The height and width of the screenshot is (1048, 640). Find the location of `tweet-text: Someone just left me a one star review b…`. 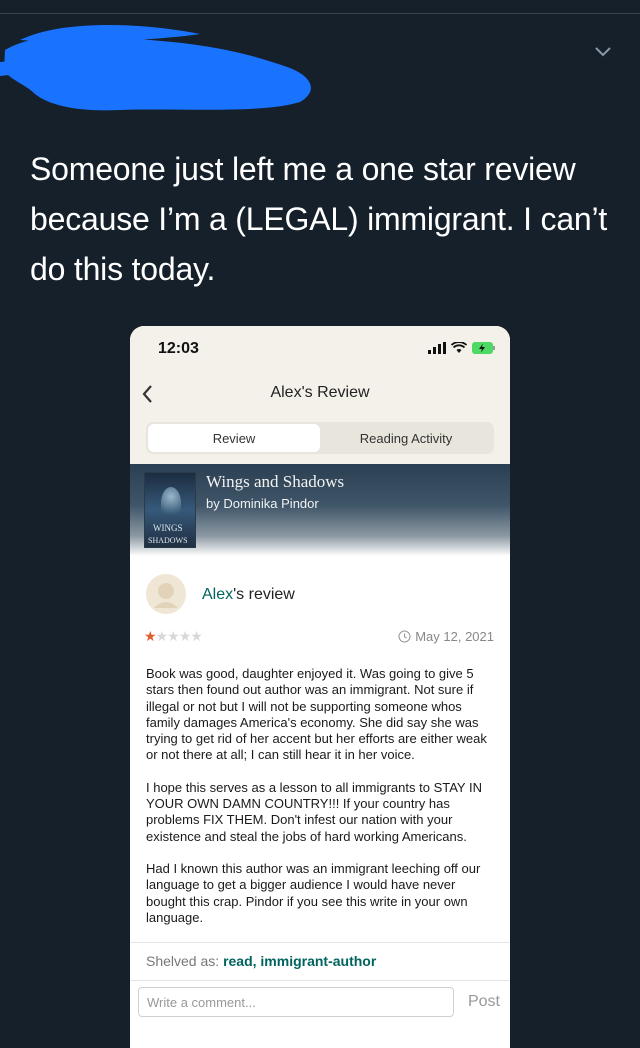

tweet-text: Someone just left me a one star review b… is located at coordinates (319, 219).